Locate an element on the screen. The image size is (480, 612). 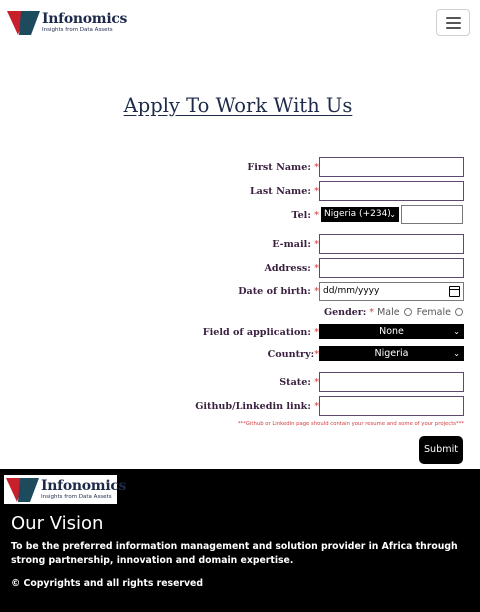
country-select-value: Nigeria is located at coordinates (391, 353).